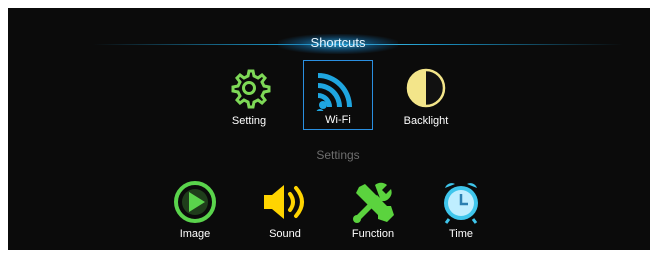 The image size is (657, 257). I want to click on shortcut-wifi: Wi-Fi, so click(338, 95).